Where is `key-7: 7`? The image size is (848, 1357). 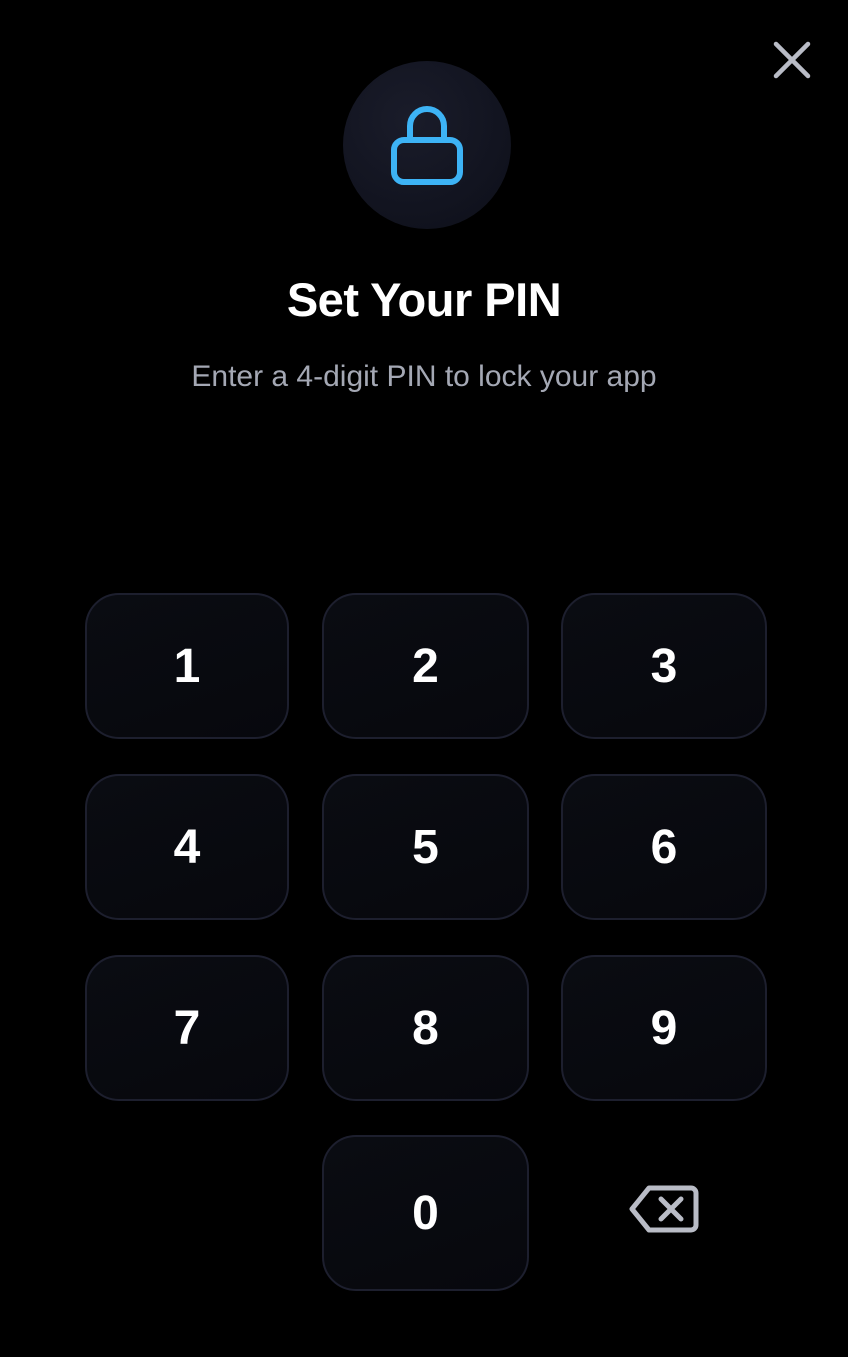 key-7: 7 is located at coordinates (187, 1028).